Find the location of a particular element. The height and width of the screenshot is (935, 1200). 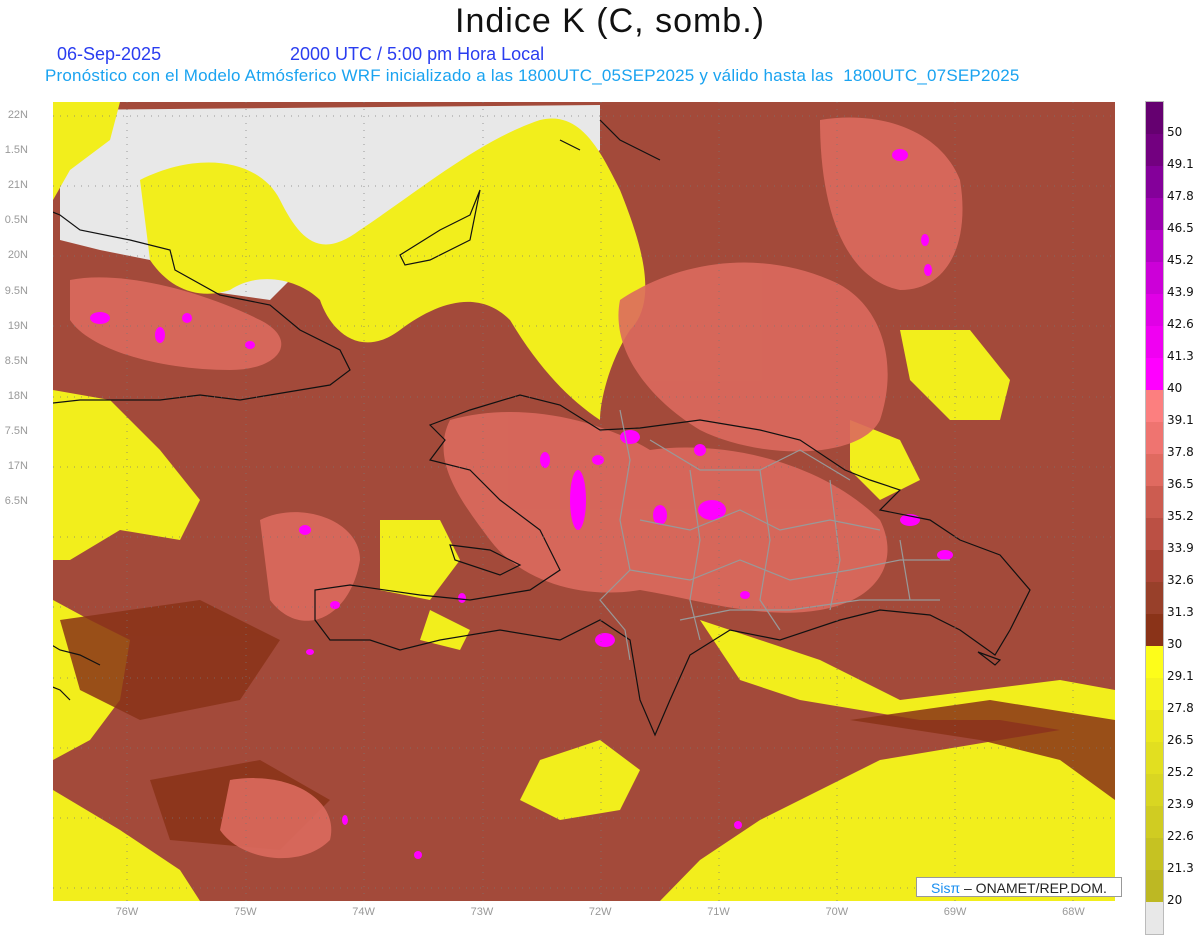

sispi-logo: Sisπ is located at coordinates (946, 888).